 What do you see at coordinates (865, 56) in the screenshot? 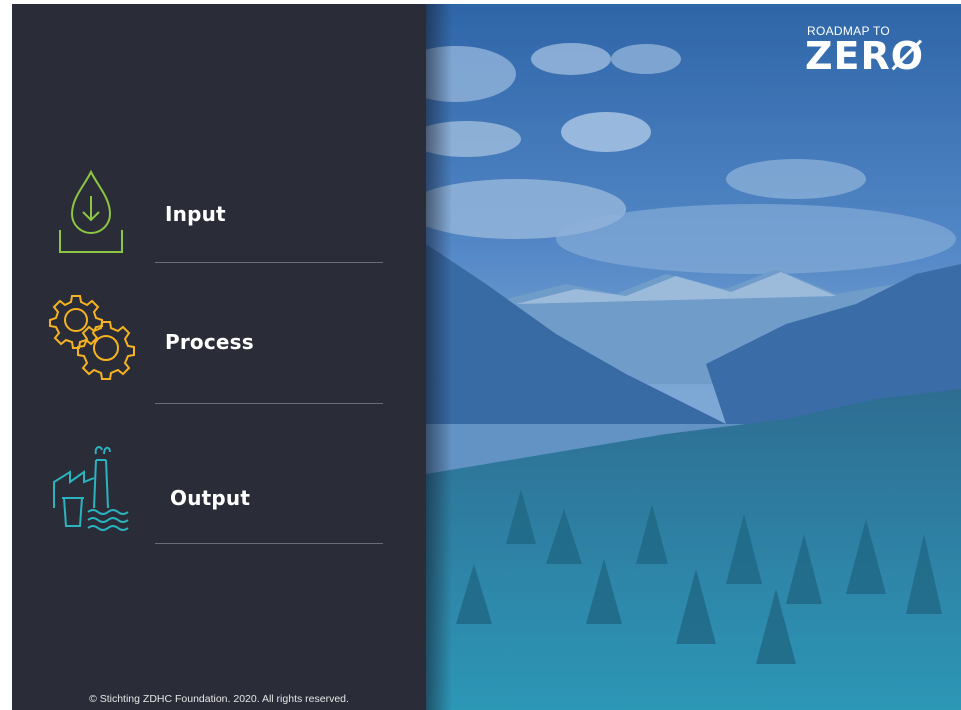
I see `logo-main-text: ZERØ` at bounding box center [865, 56].